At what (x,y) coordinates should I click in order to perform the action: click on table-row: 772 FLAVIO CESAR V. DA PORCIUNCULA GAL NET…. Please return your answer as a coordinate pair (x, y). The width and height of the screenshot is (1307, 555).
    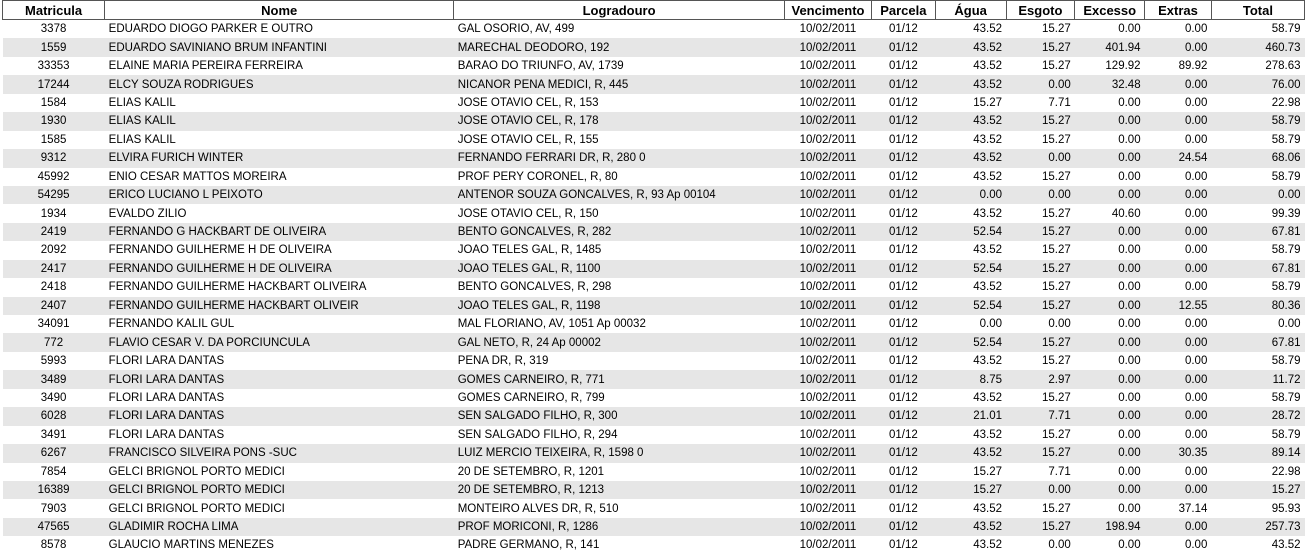
    Looking at the image, I should click on (653, 342).